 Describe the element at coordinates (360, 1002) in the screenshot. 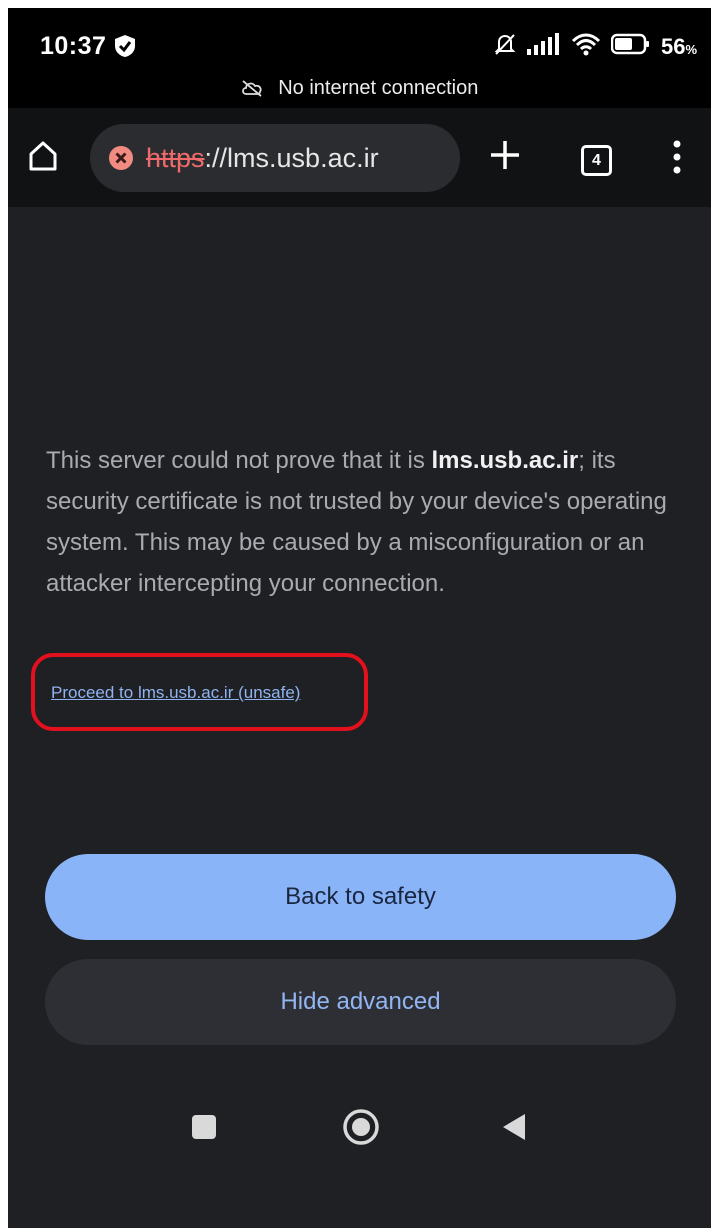

I see `hide-advanced-button: Hide advanced` at that location.